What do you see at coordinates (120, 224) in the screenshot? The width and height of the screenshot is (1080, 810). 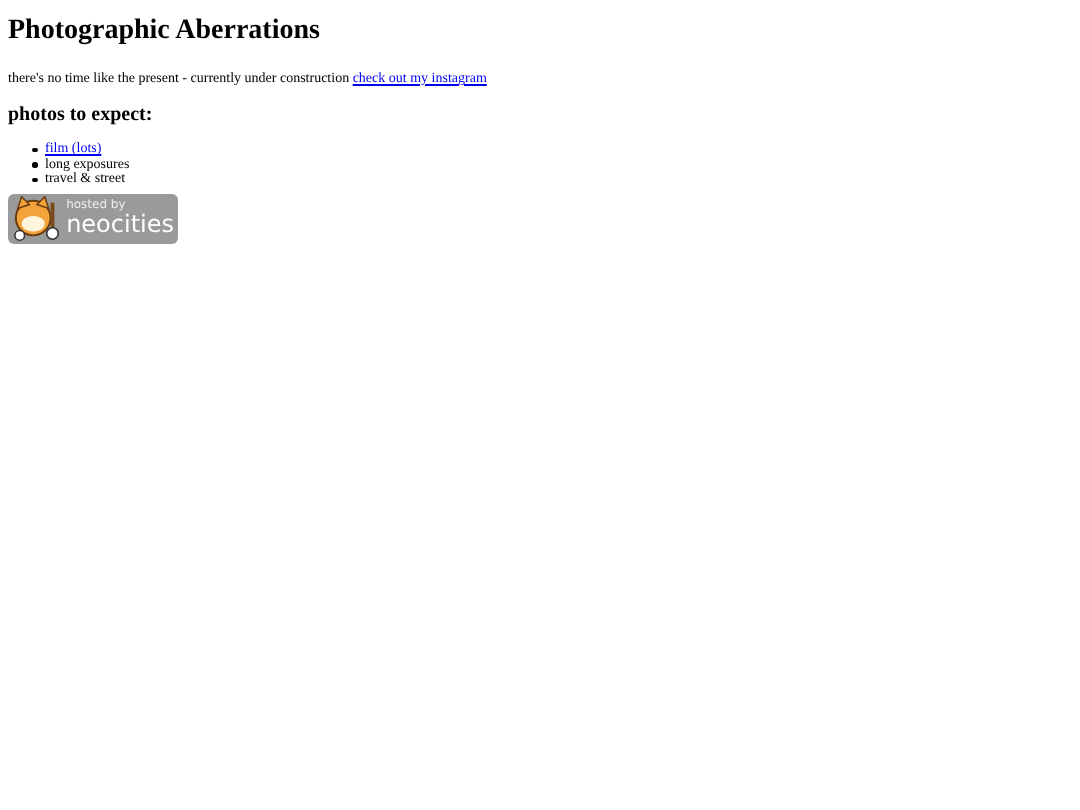 I see `badge-wordmark: neocities` at bounding box center [120, 224].